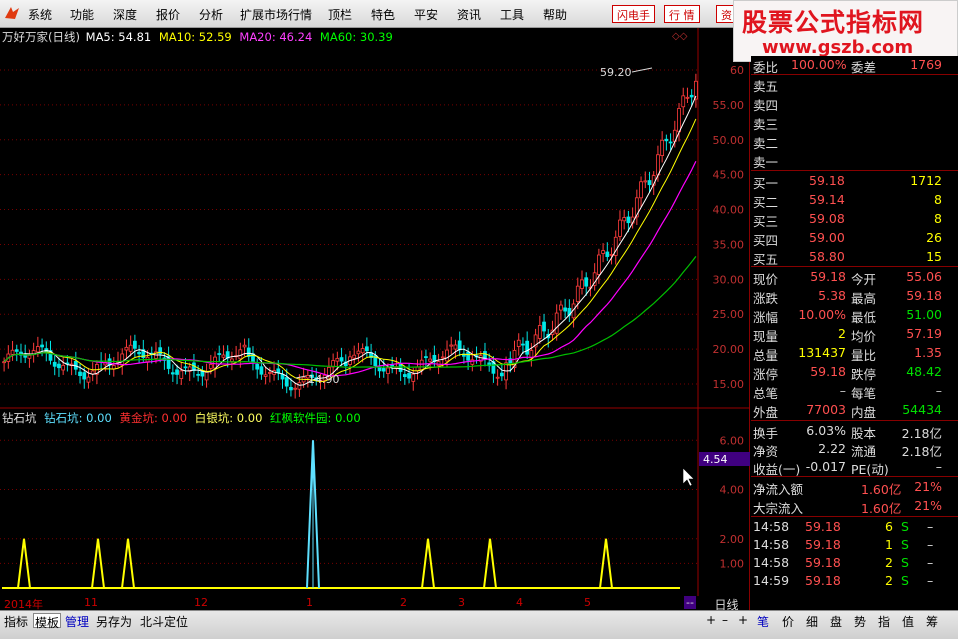 The width and height of the screenshot is (958, 639). Describe the element at coordinates (340, 14) in the screenshot. I see `menu-item-top-bar: 顶栏` at that location.